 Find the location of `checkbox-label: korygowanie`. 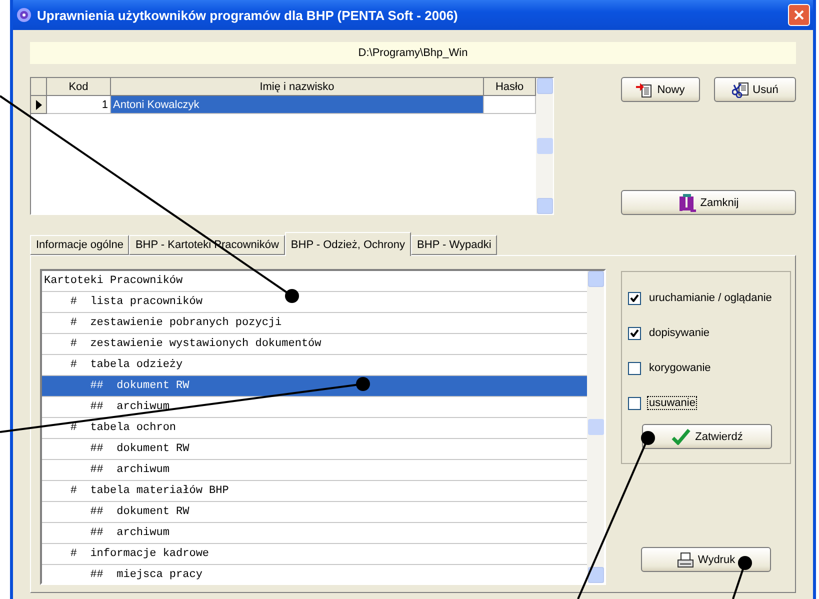

checkbox-label: korygowanie is located at coordinates (680, 368).